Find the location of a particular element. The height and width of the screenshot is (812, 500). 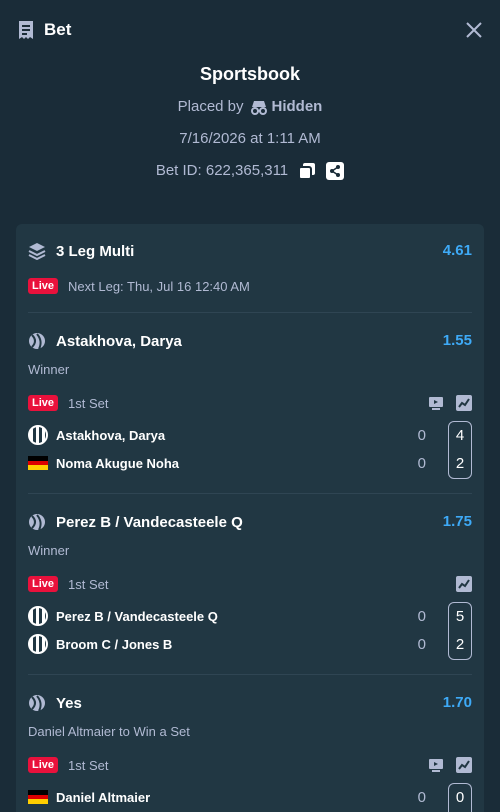

leg-header: Astakhova, Darya is located at coordinates (250, 341).